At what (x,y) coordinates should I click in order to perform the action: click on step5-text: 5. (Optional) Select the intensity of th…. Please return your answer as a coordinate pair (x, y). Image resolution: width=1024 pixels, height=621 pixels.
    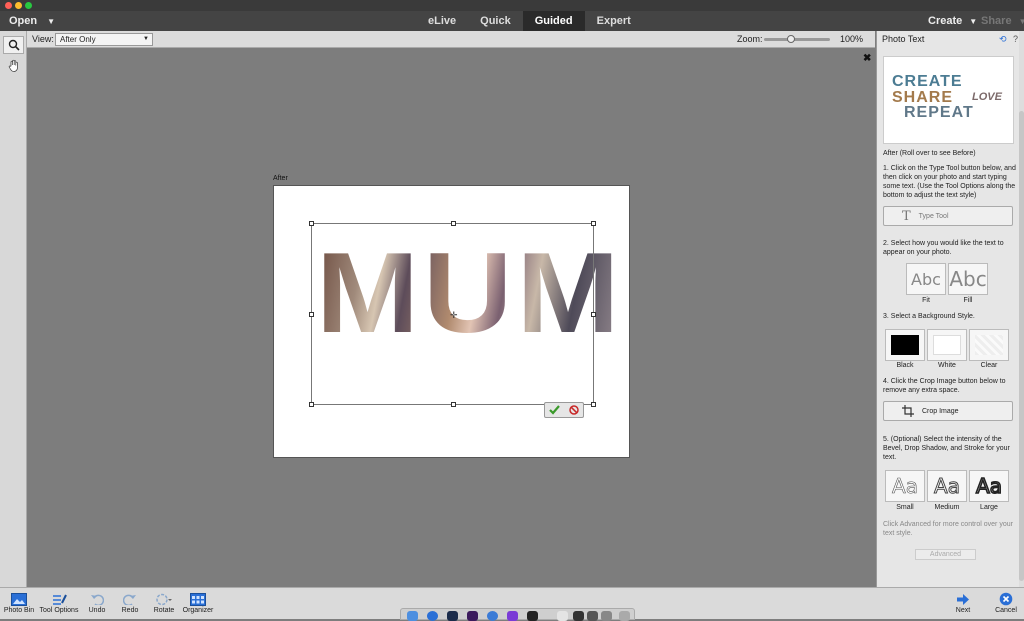
    Looking at the image, I should click on (946, 448).